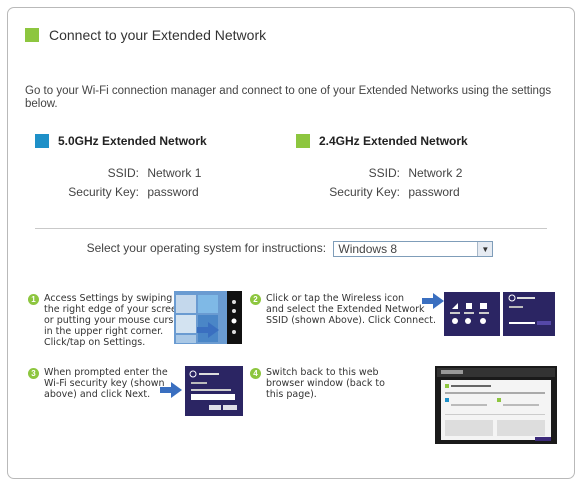  I want to click on step-4-number: 4, so click(255, 373).